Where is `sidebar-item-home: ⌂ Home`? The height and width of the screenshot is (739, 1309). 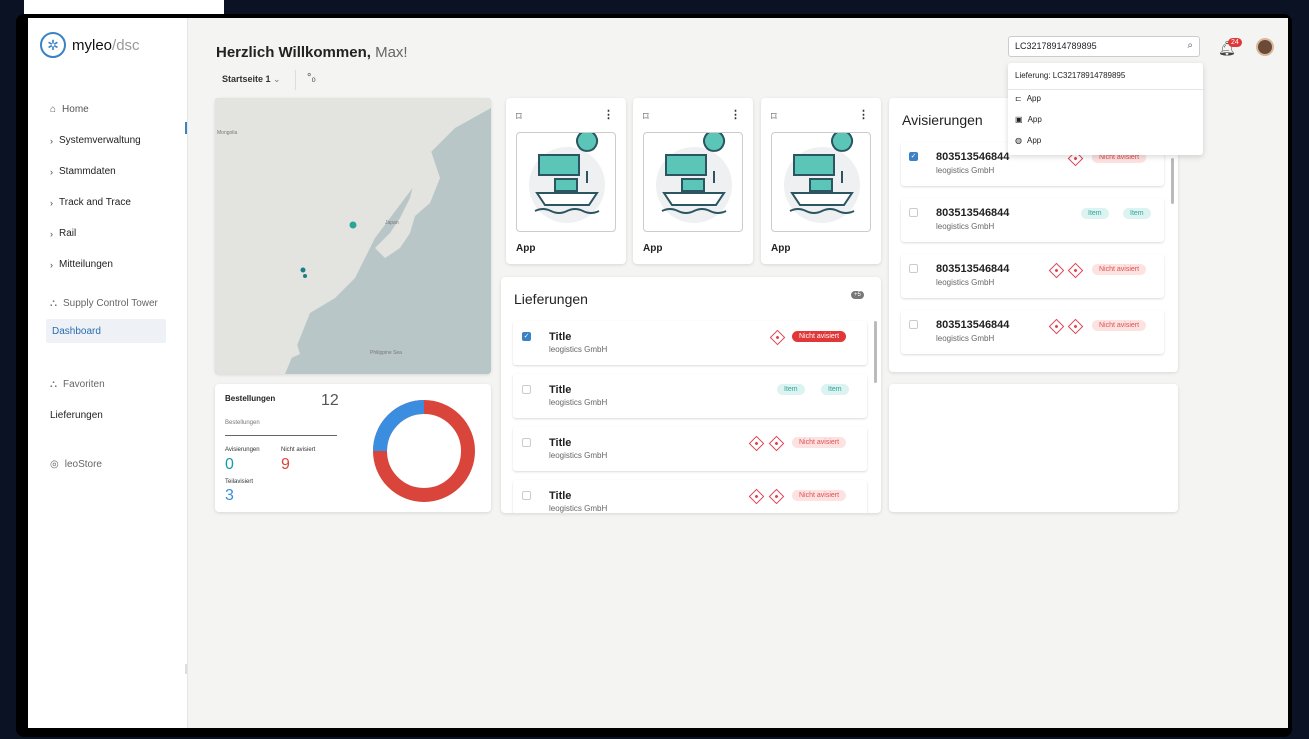 sidebar-item-home: ⌂ Home is located at coordinates (108, 109).